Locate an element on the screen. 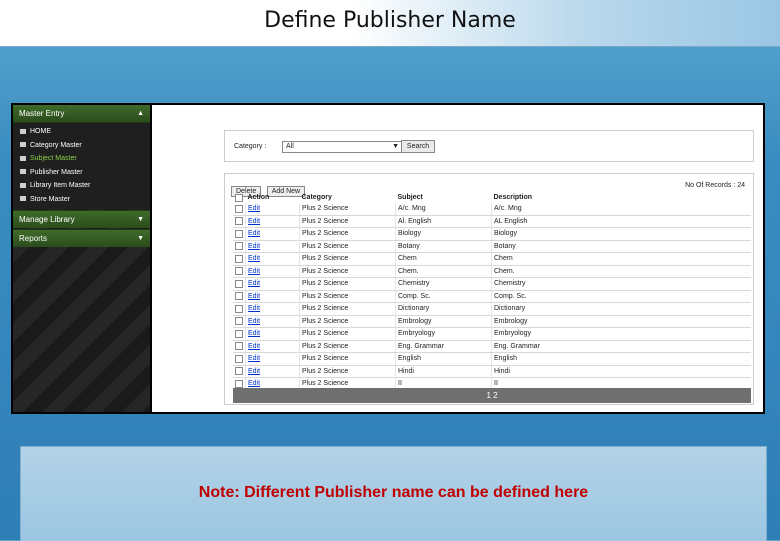  row-description-cell: Dictionary is located at coordinates (621, 309).